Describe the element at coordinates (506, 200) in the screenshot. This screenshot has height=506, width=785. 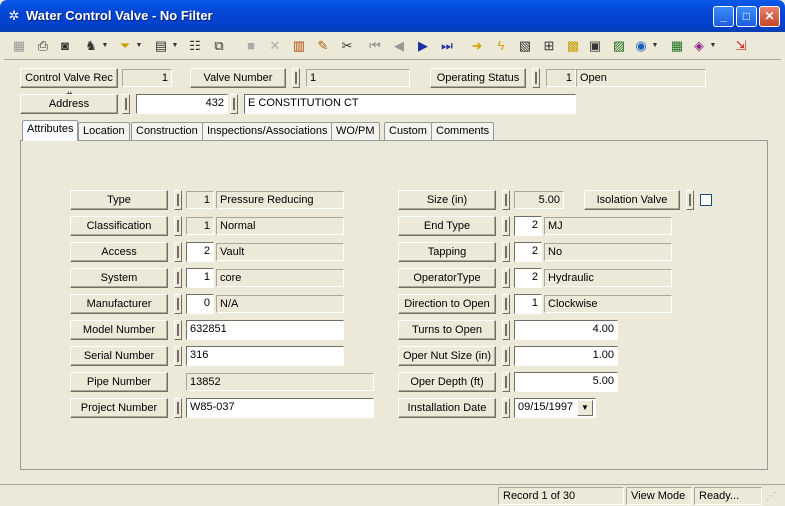
I see `size-grip` at that location.